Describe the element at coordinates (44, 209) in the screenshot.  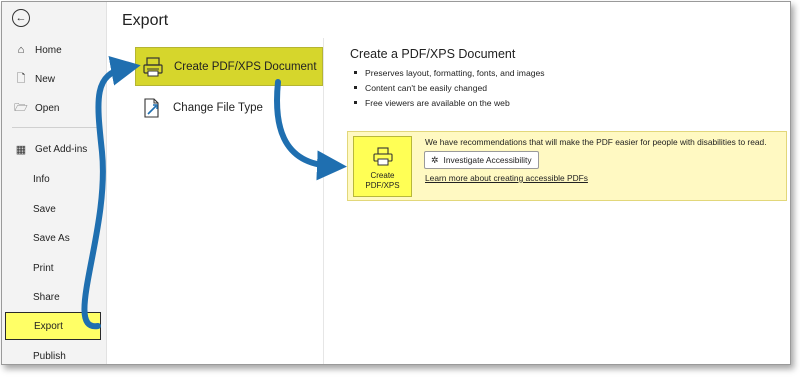
I see `sidebar-item-label: Save` at that location.